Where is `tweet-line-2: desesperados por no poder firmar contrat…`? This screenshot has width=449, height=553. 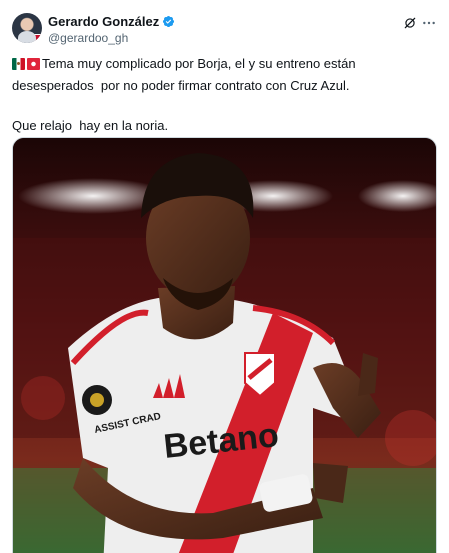
tweet-line-2: desesperados por no poder firmar contrat… is located at coordinates (181, 85).